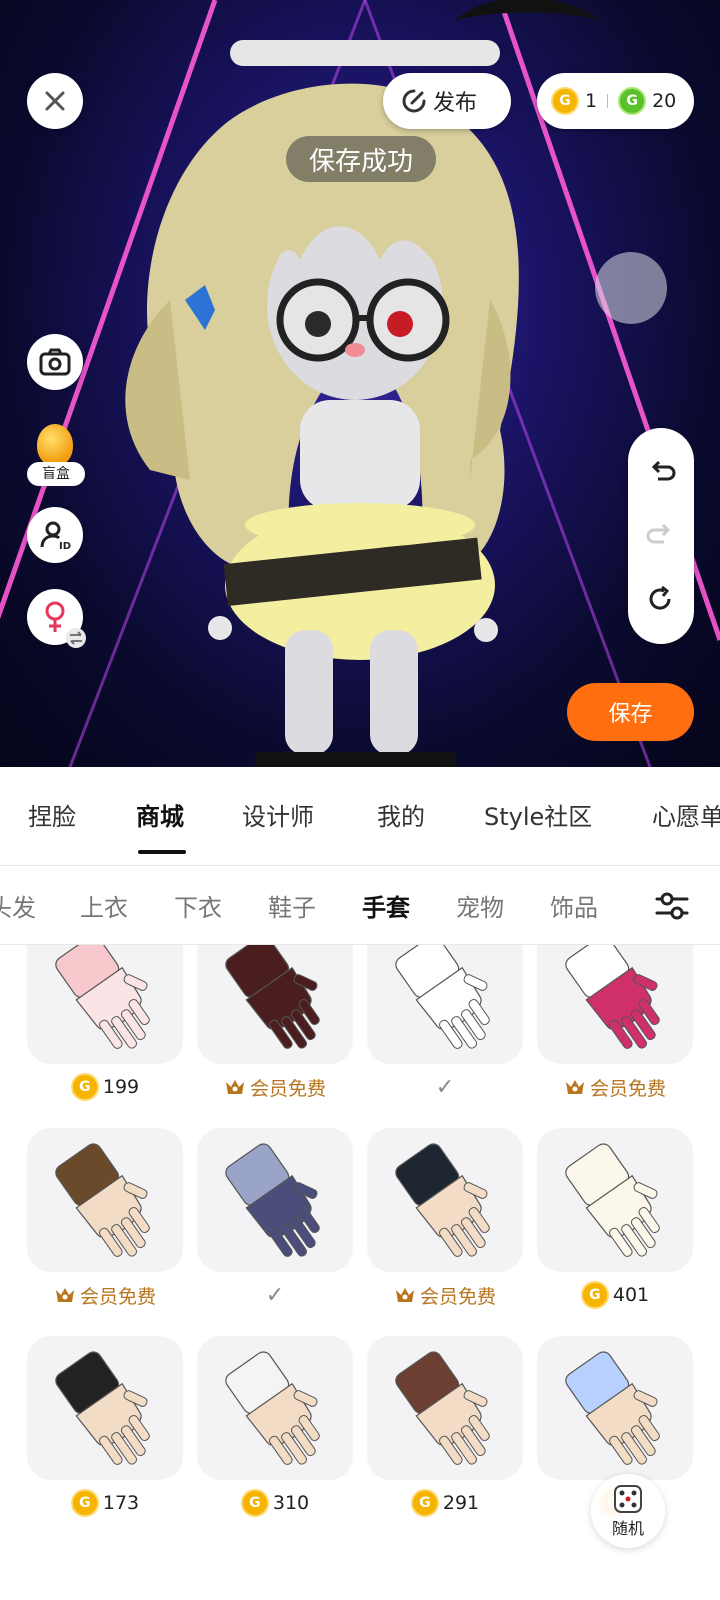  Describe the element at coordinates (480, 905) in the screenshot. I see `category-pets: 宠物` at that location.